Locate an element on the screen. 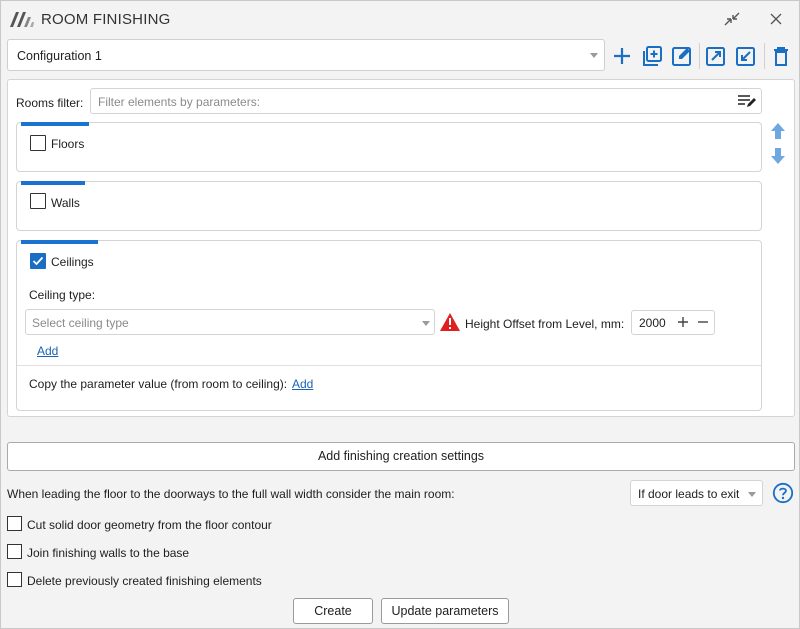 The width and height of the screenshot is (800, 629). edit-config-icon is located at coordinates (682, 56).